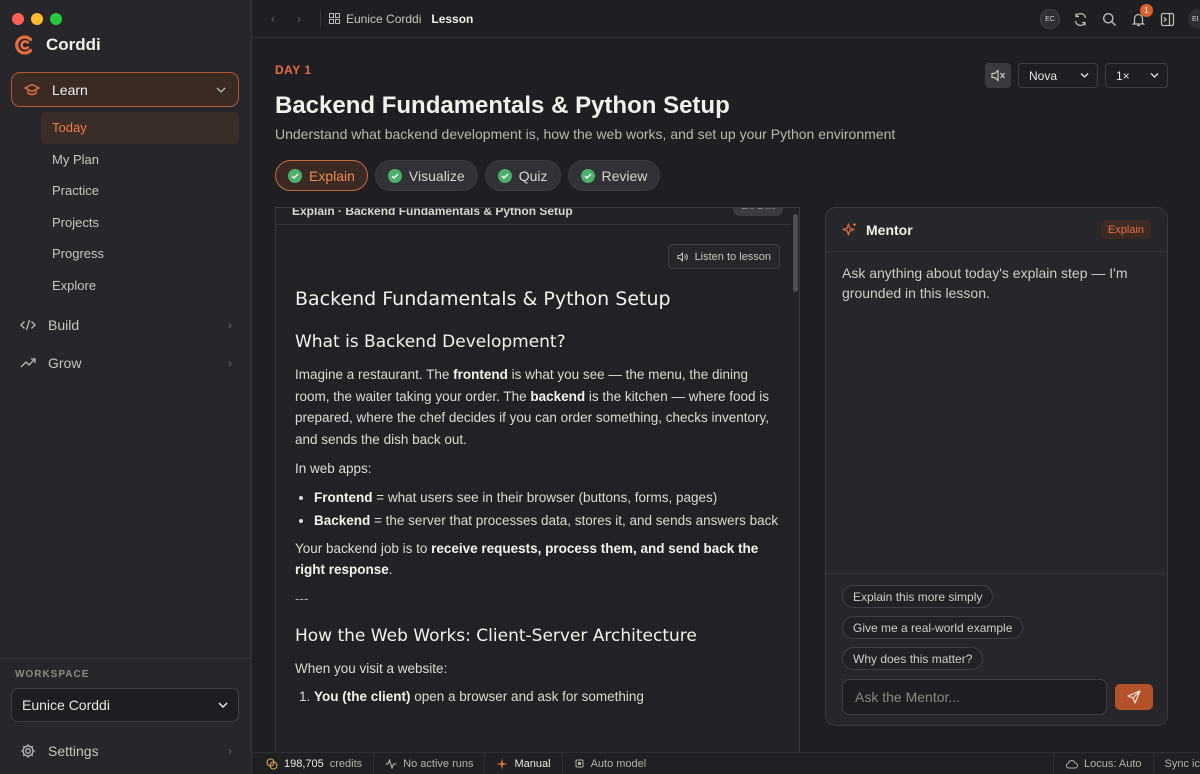 The image size is (1200, 774). I want to click on locus-status: Locus: Auto, so click(1103, 763).